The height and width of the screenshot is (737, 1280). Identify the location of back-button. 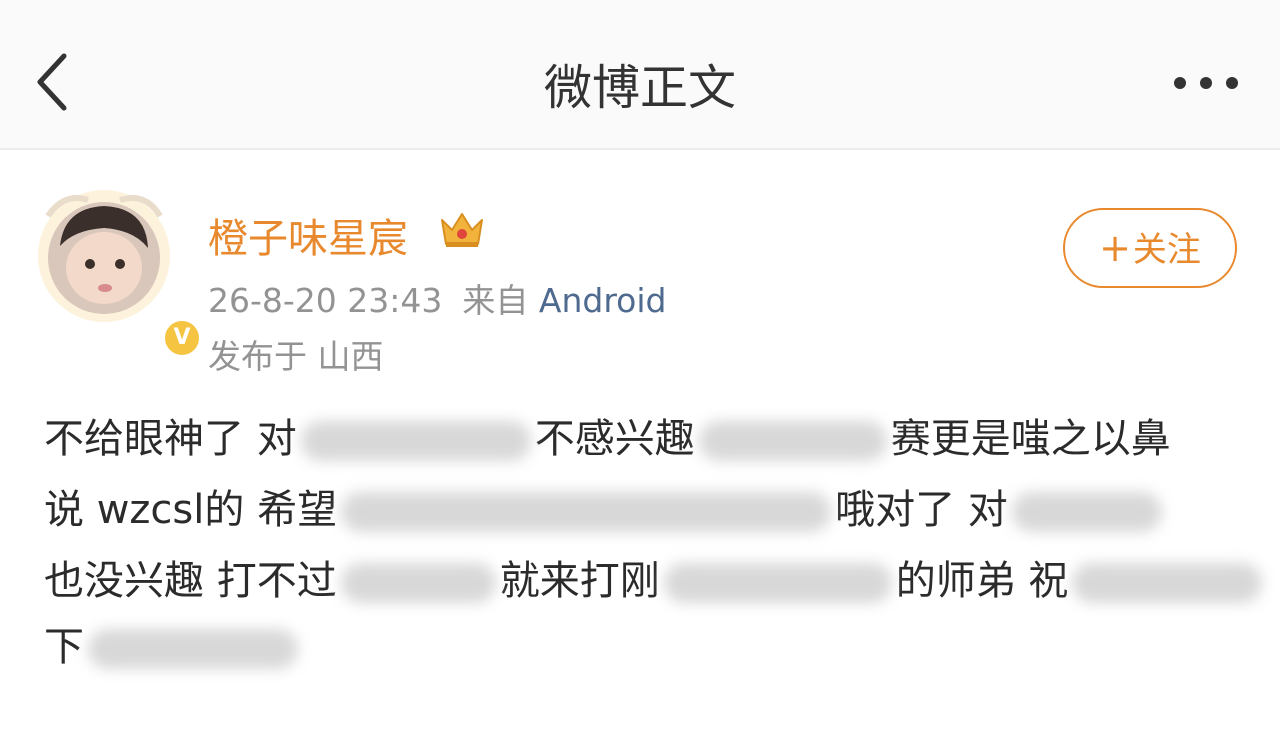
(53, 82).